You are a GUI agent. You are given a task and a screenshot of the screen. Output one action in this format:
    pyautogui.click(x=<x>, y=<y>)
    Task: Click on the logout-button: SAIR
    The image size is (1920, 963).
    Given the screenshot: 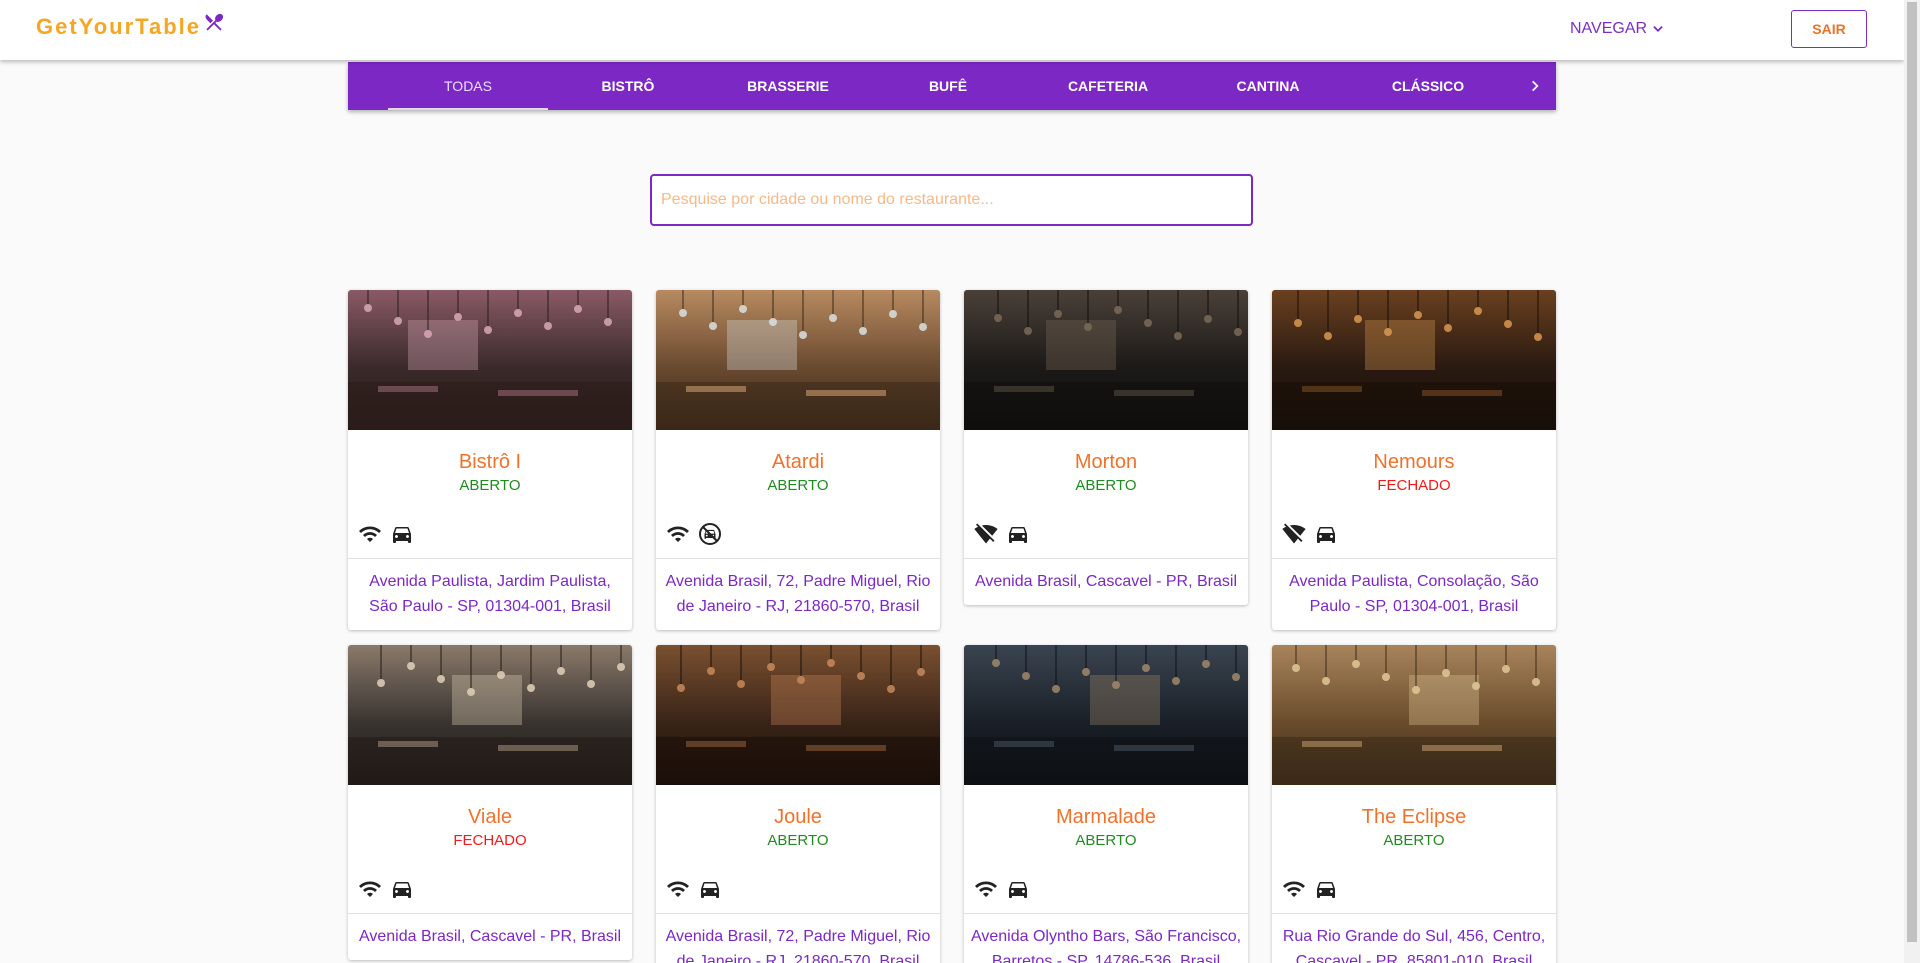 What is the action you would take?
    pyautogui.click(x=1829, y=29)
    